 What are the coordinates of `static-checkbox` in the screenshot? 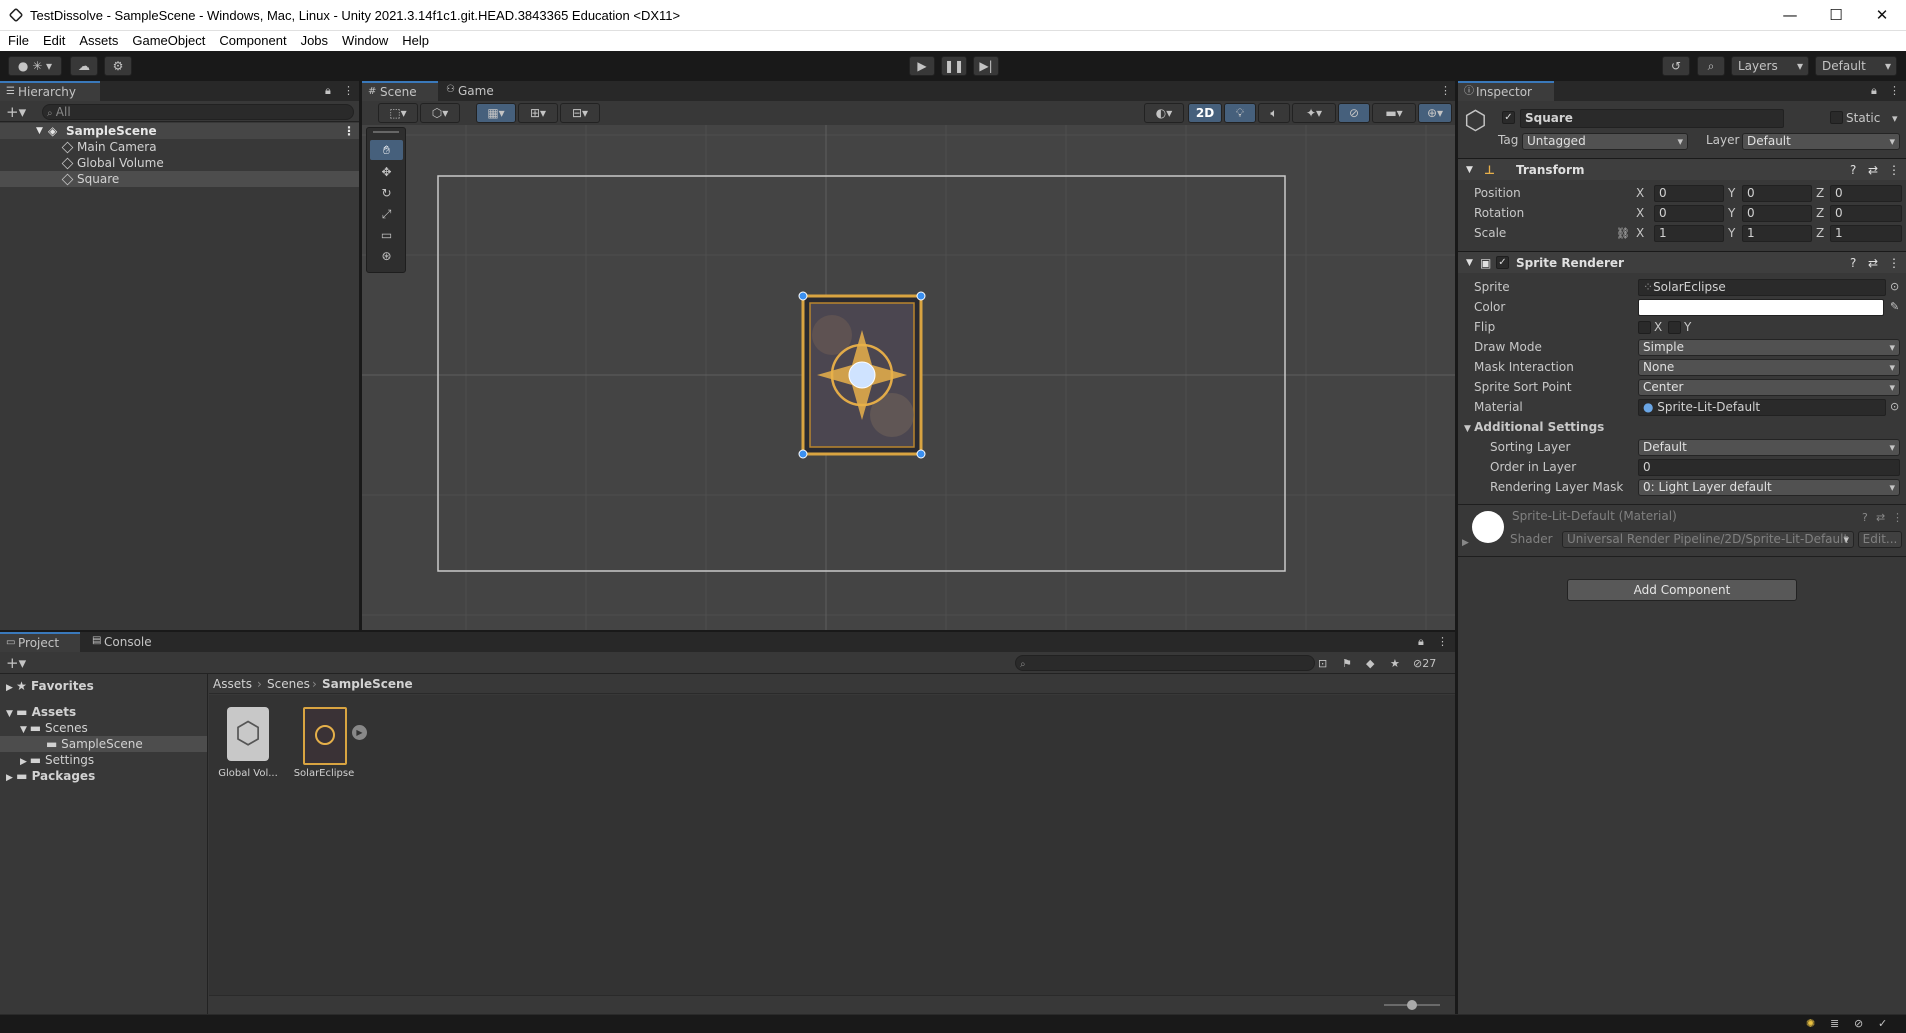 It's located at (1836, 117).